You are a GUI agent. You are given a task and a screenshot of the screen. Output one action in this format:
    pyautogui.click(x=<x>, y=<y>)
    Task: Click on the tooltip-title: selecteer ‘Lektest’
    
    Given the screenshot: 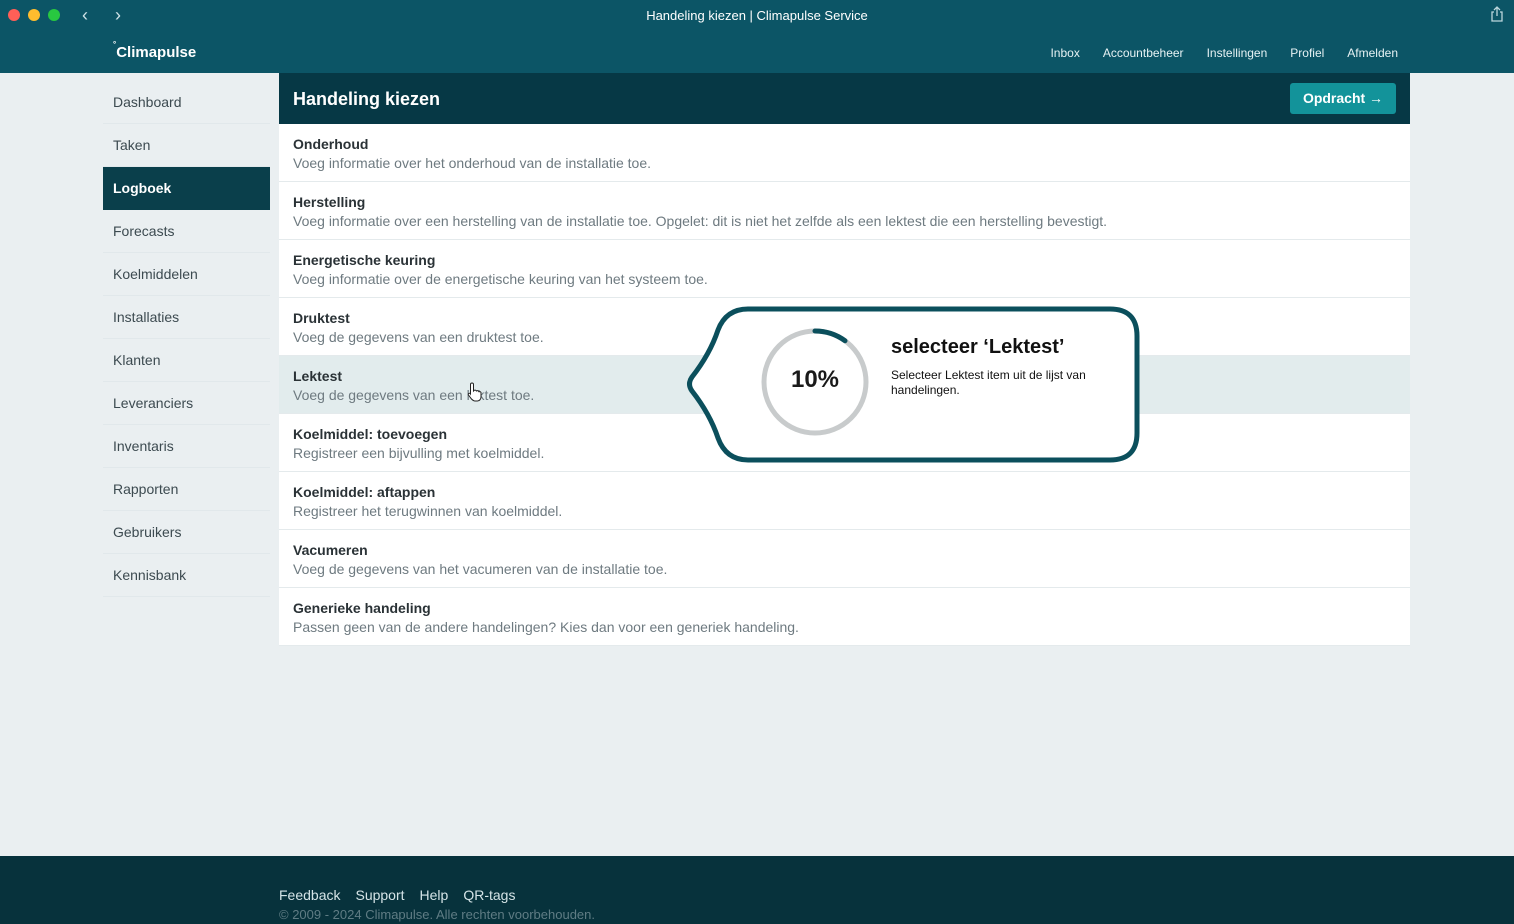 What is the action you would take?
    pyautogui.click(x=978, y=347)
    